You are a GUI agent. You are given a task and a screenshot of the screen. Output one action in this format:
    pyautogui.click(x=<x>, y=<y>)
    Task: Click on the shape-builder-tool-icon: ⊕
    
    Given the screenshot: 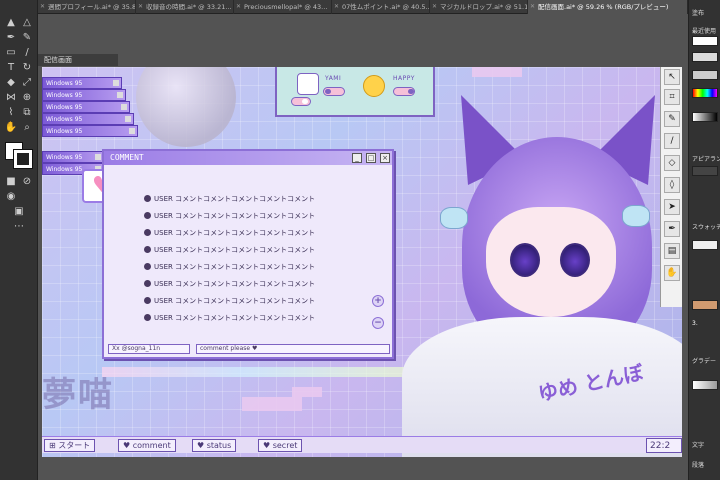 What is the action you would take?
    pyautogui.click(x=27, y=98)
    